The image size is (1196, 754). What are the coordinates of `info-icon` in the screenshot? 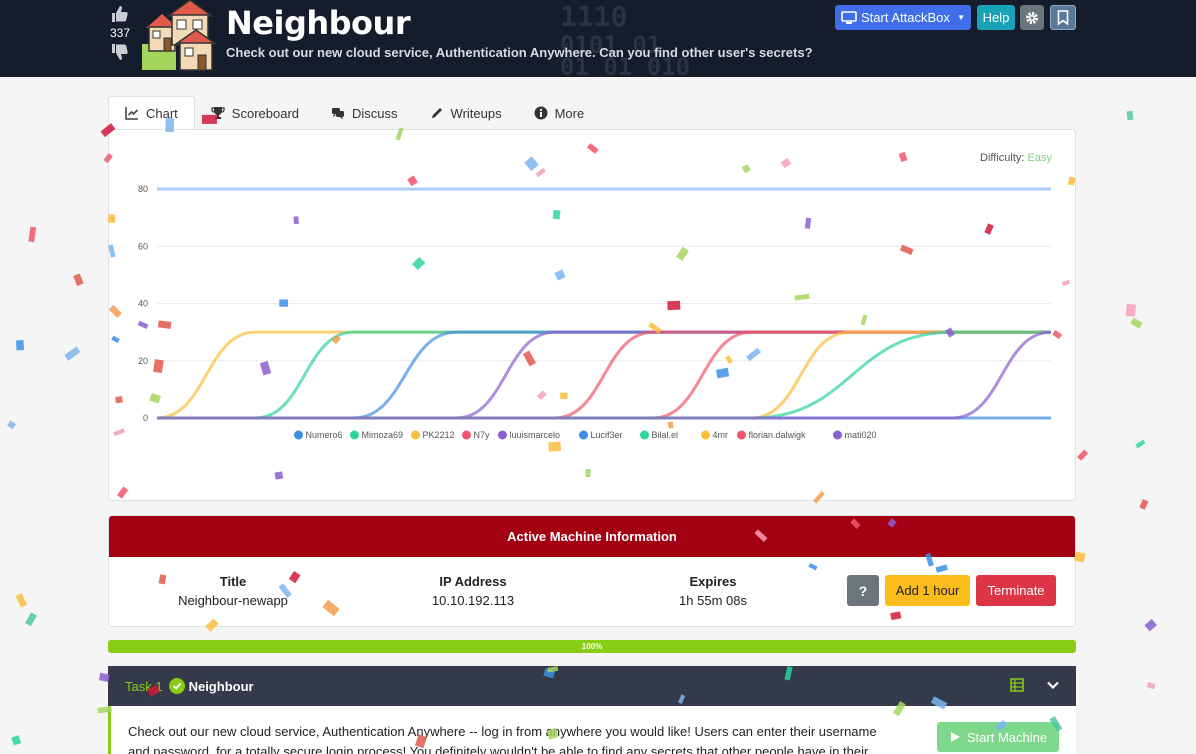 It's located at (541, 113).